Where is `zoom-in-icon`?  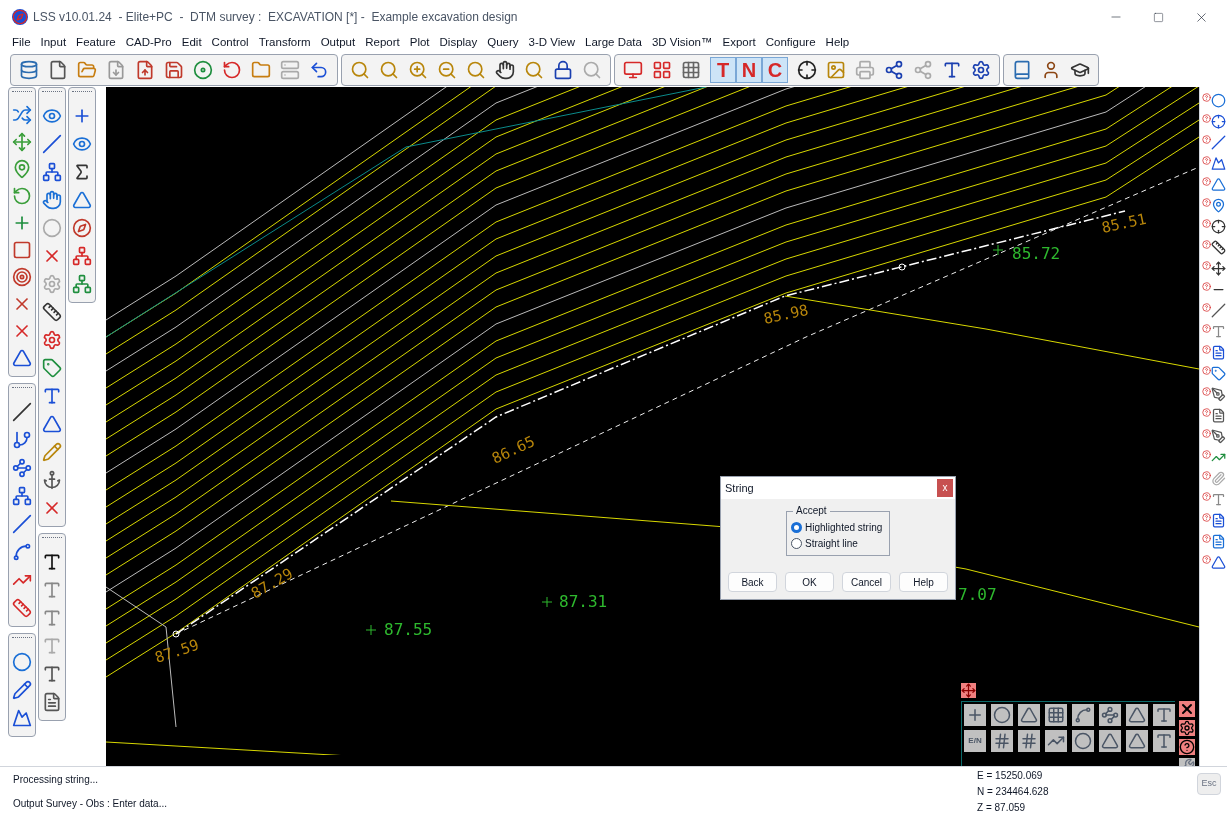 zoom-in-icon is located at coordinates (418, 69).